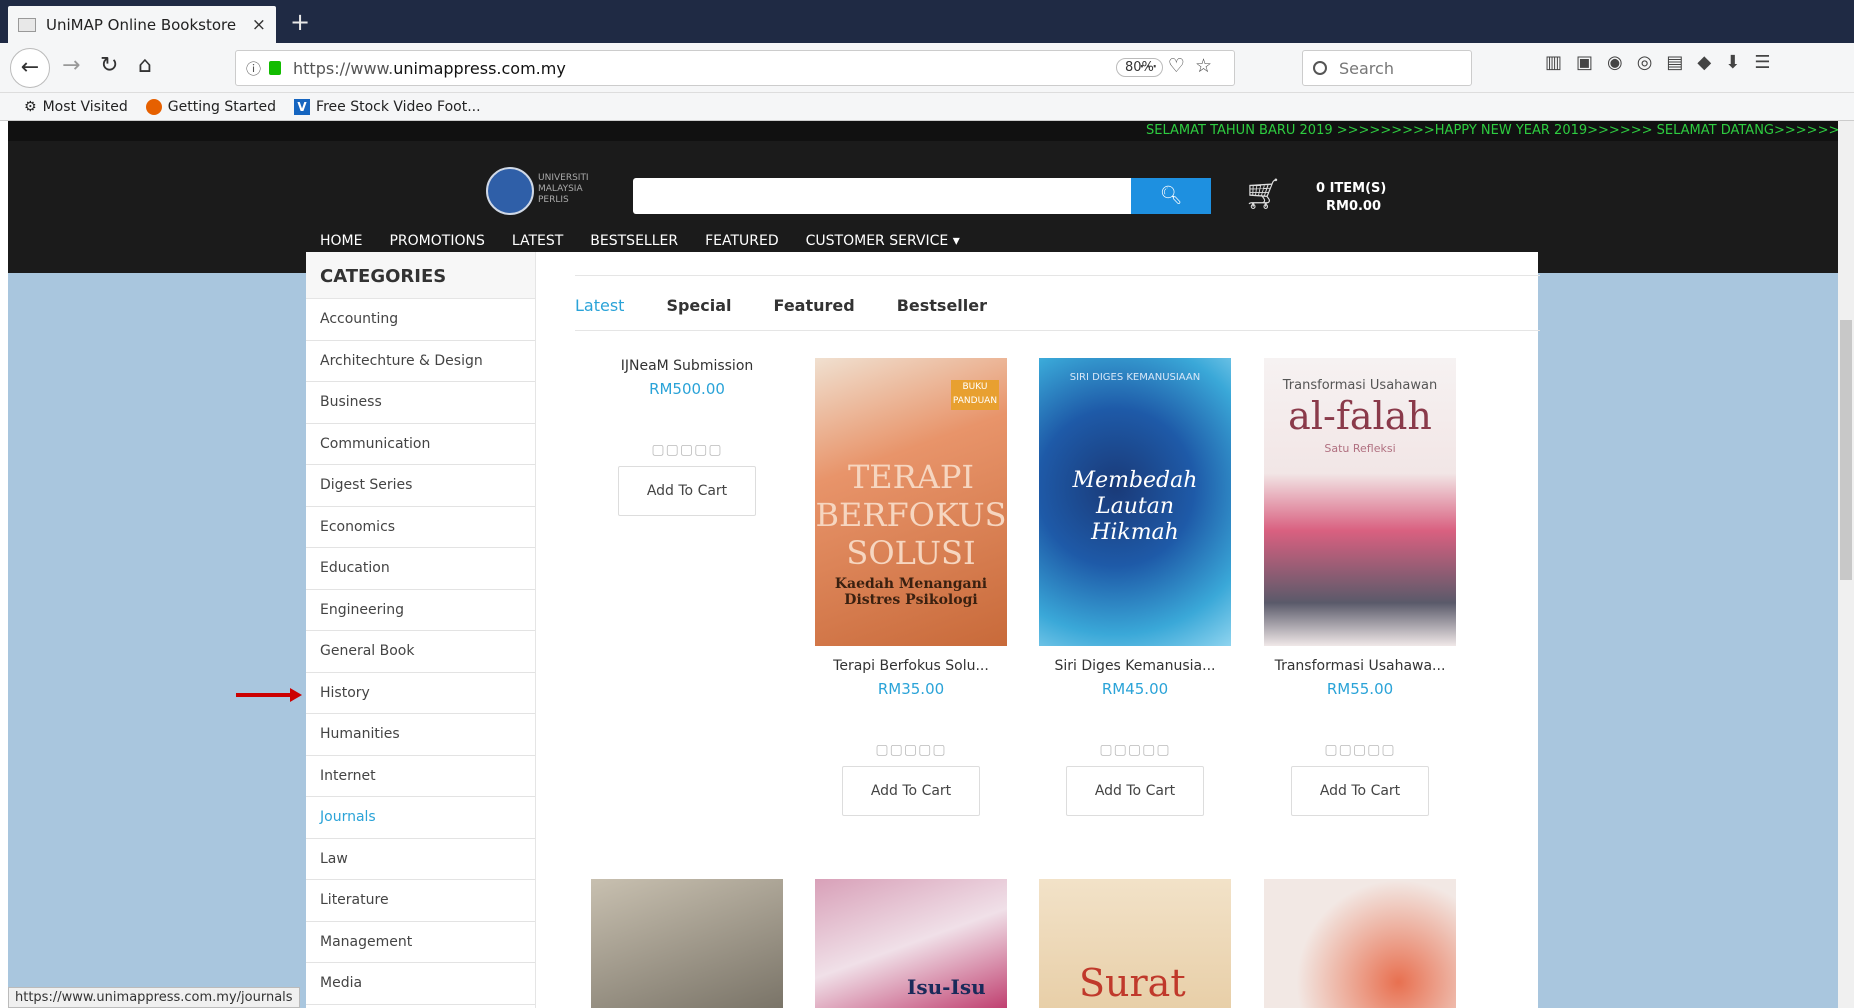 This screenshot has height=1008, width=1854. I want to click on cart-total: RM0.00, so click(1354, 206).